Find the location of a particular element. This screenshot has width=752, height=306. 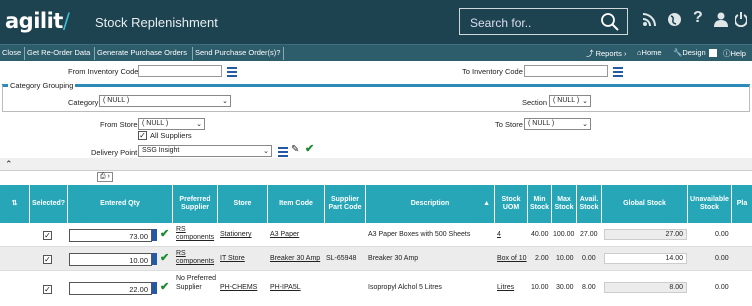

uom-link: 4 is located at coordinates (499, 234).